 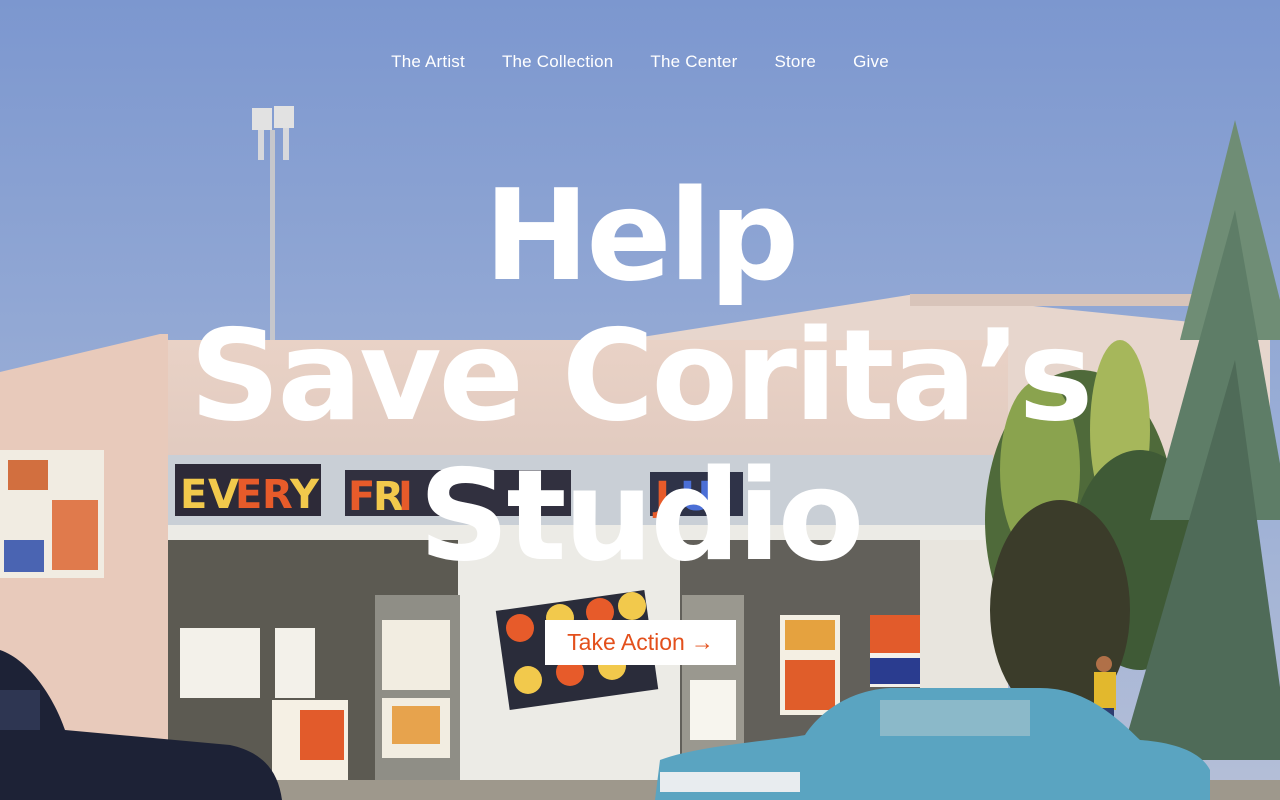 I want to click on nav-the-collection: The Collection, so click(x=557, y=62).